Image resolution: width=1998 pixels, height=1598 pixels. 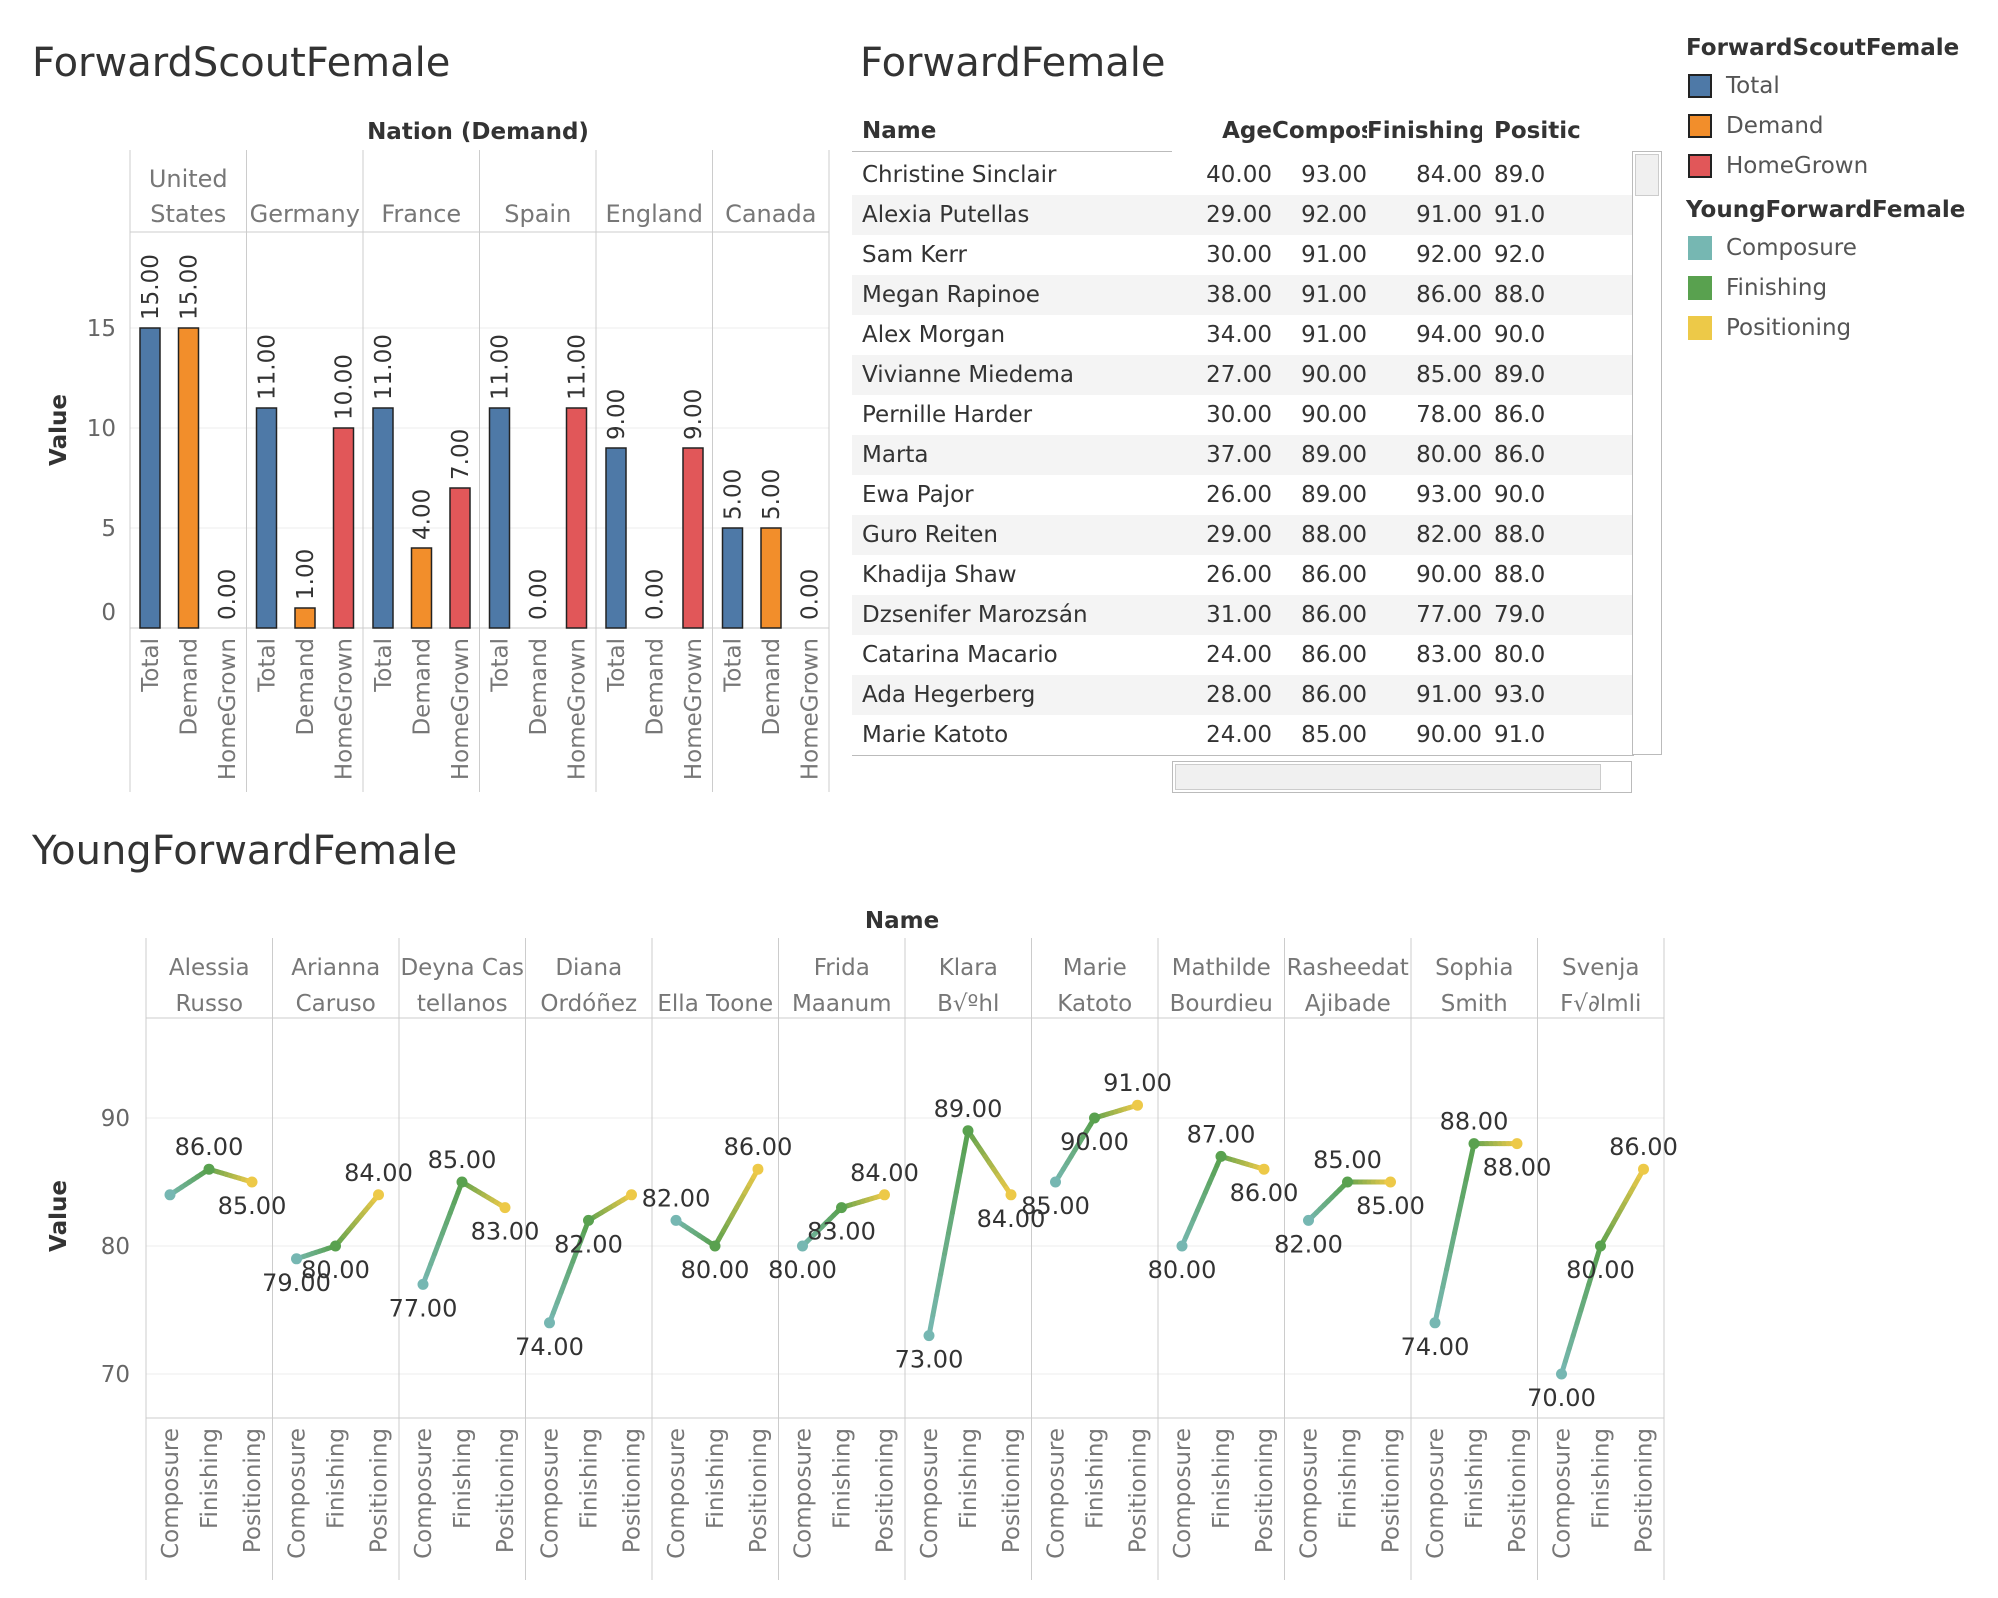 What do you see at coordinates (895, 455) in the screenshot?
I see `player-name-cell: Marta` at bounding box center [895, 455].